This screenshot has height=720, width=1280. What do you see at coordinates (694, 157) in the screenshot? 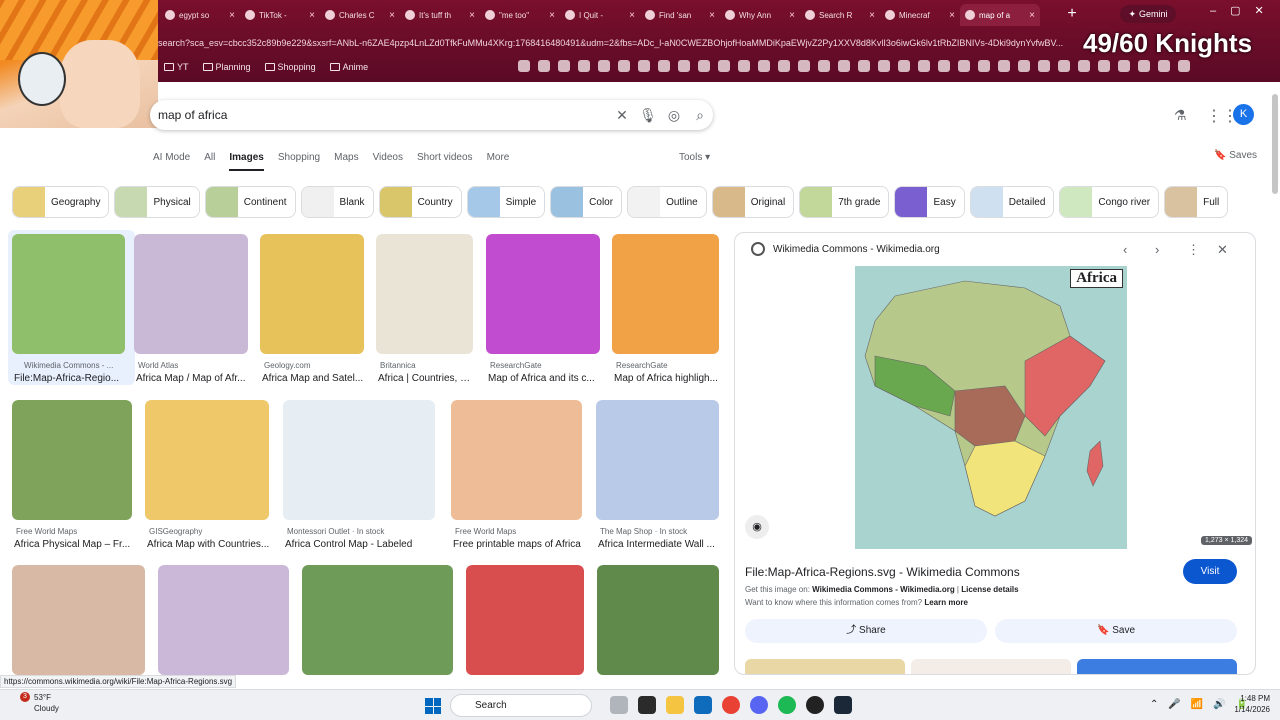
I see `tools-menu: Tools ▾` at bounding box center [694, 157].